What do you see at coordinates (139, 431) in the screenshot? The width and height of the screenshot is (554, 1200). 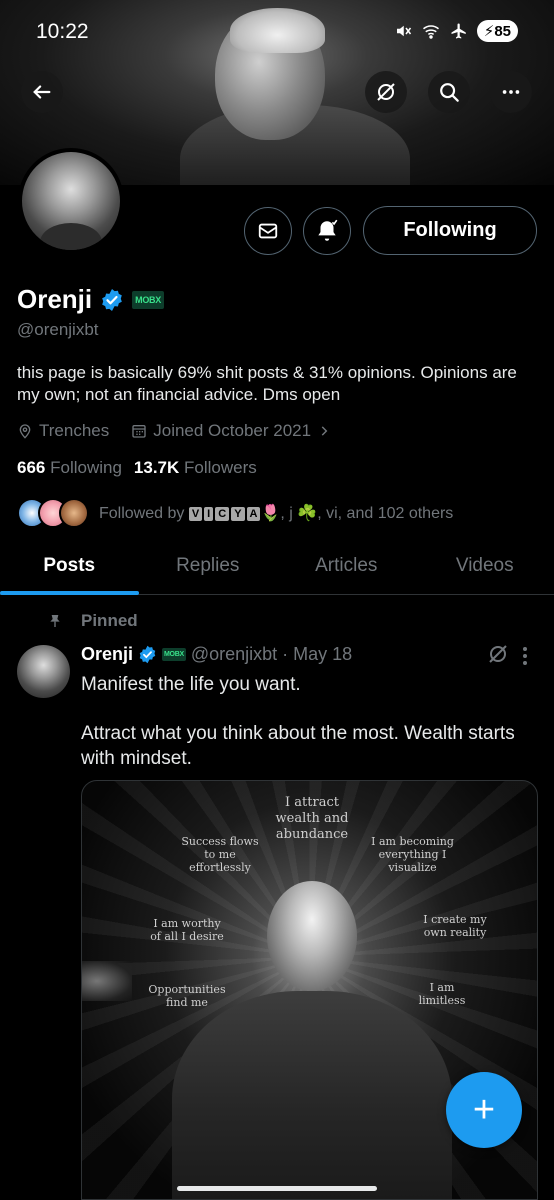 I see `calendar-icon` at bounding box center [139, 431].